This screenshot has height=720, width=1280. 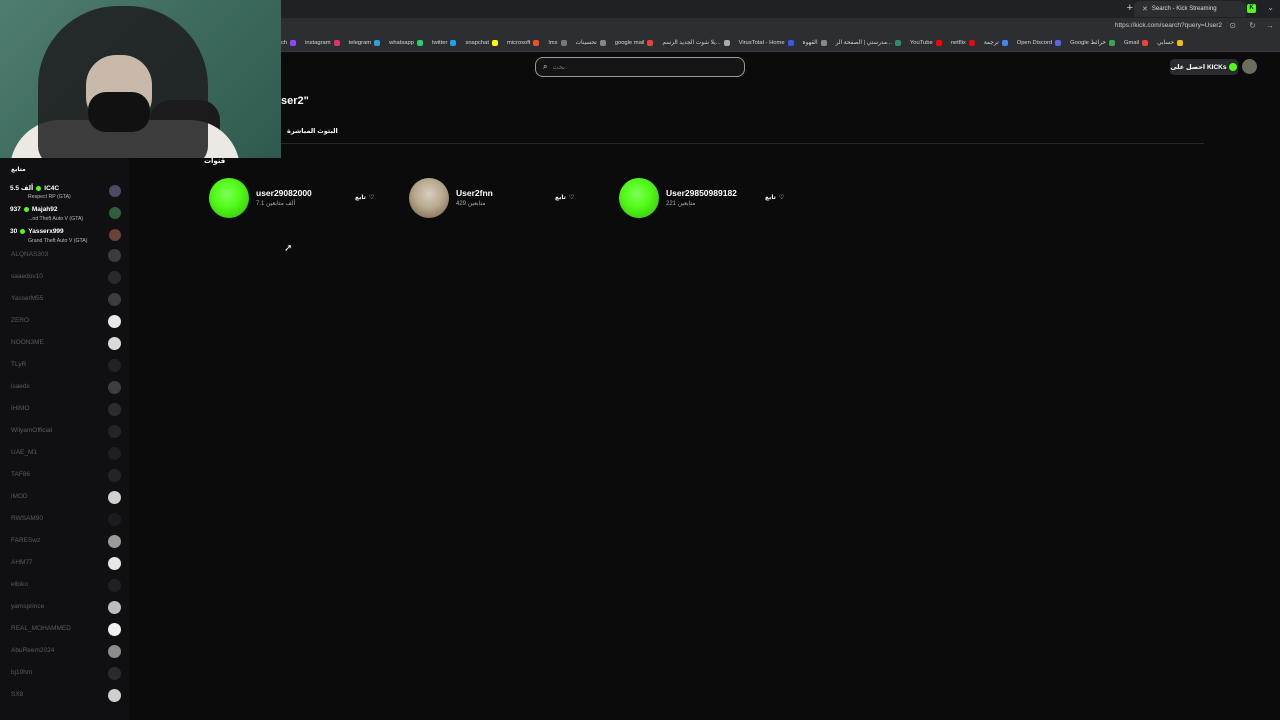 I want to click on sidebar-offline-channel: elbiko, so click(x=67, y=586).